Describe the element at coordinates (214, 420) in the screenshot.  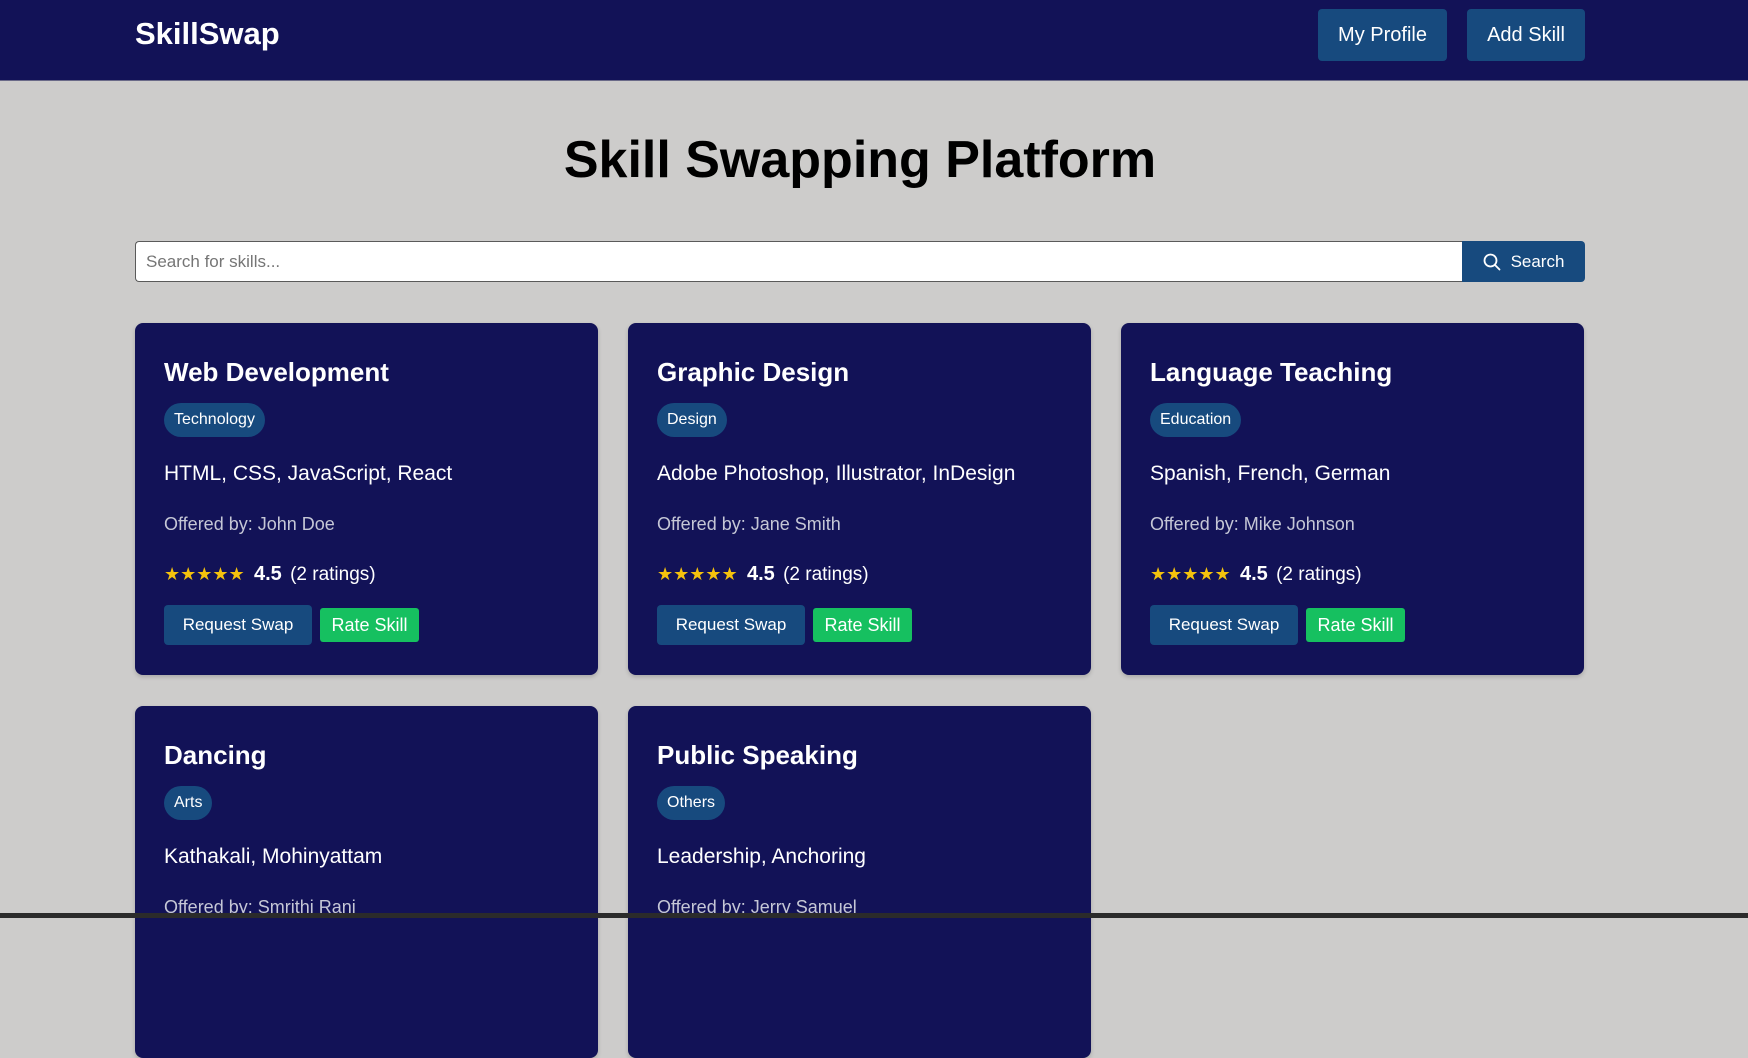
I see `category-badge: Technology` at that location.